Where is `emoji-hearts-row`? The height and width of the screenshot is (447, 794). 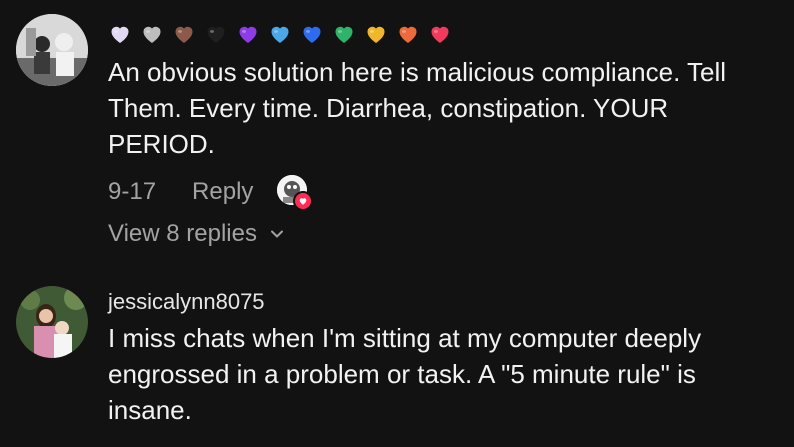
emoji-hearts-row is located at coordinates (445, 34).